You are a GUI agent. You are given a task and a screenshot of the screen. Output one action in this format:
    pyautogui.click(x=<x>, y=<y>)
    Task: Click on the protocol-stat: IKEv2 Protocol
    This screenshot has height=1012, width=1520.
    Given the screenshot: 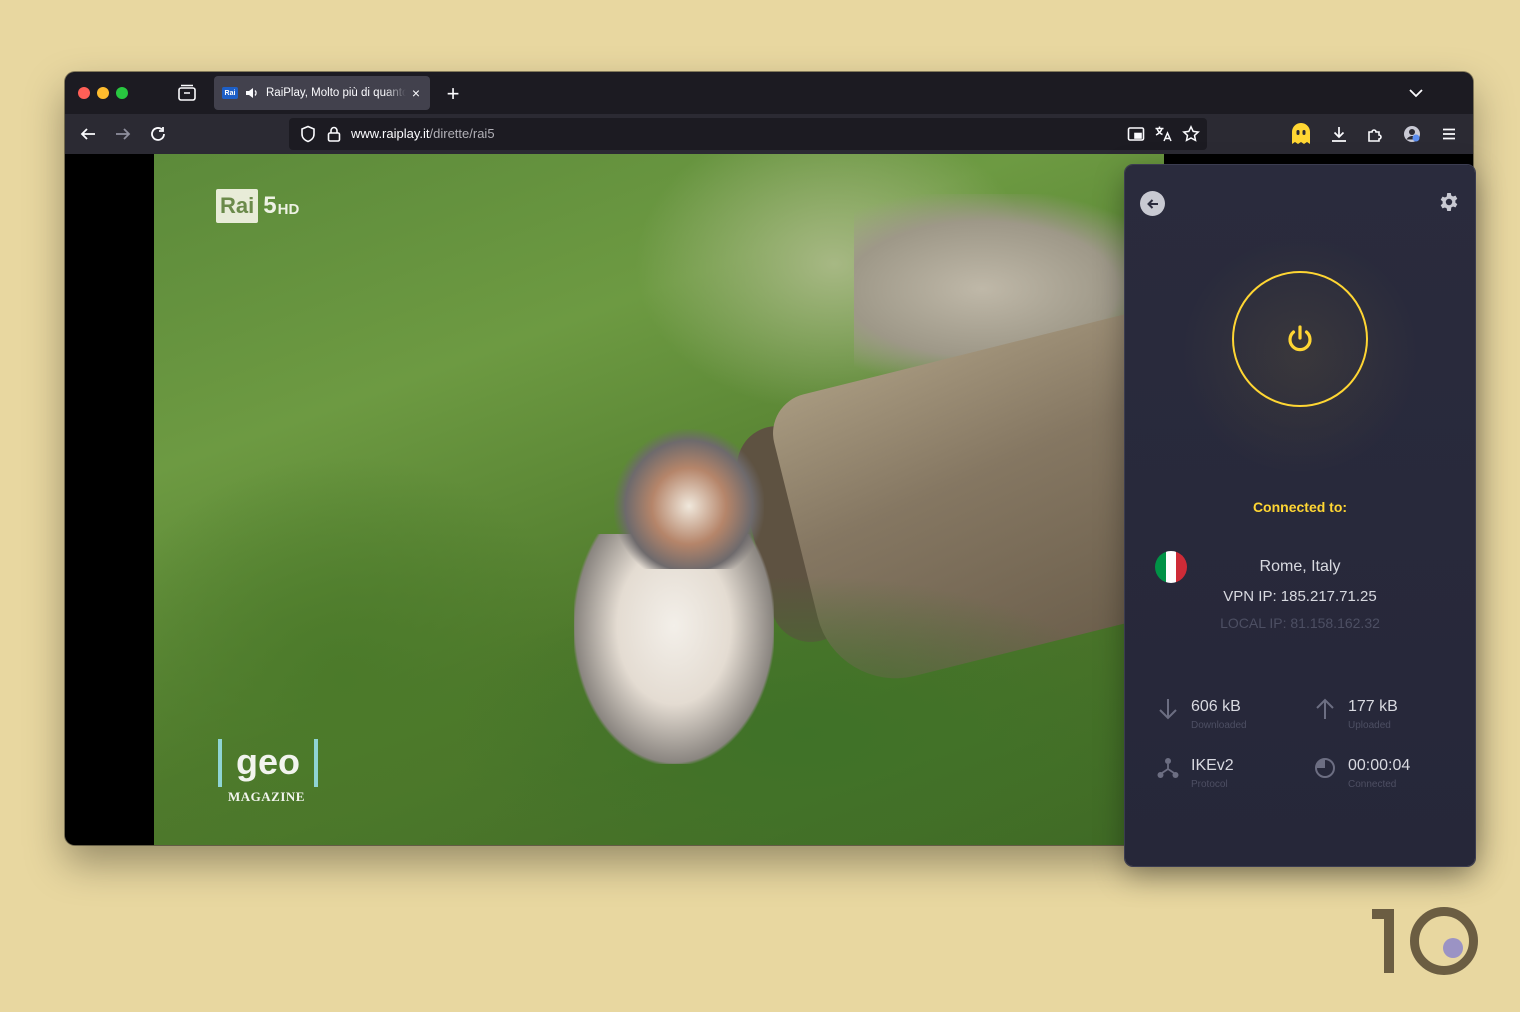 What is the action you would take?
    pyautogui.click(x=1232, y=776)
    